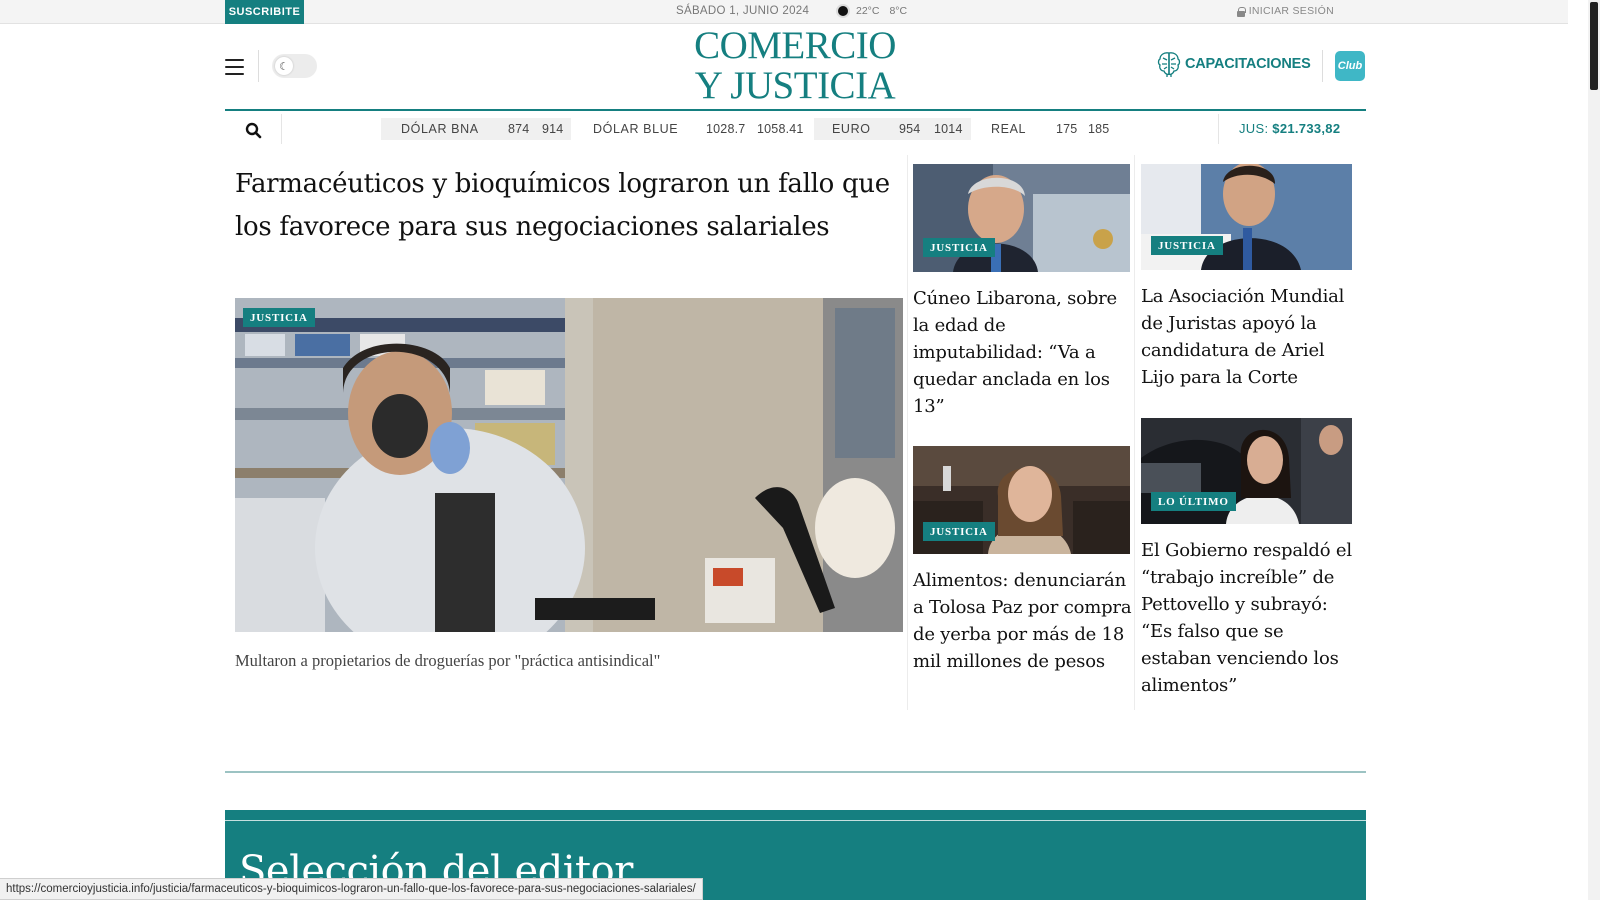 This screenshot has width=1600, height=900. What do you see at coordinates (1241, 11) in the screenshot?
I see `lock-icon` at bounding box center [1241, 11].